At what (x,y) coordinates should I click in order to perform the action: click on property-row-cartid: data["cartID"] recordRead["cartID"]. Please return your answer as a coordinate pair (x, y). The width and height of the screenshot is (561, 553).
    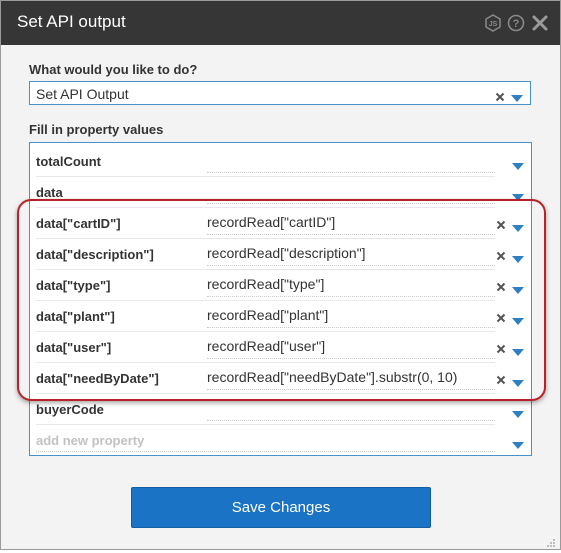
    Looking at the image, I should click on (280, 223).